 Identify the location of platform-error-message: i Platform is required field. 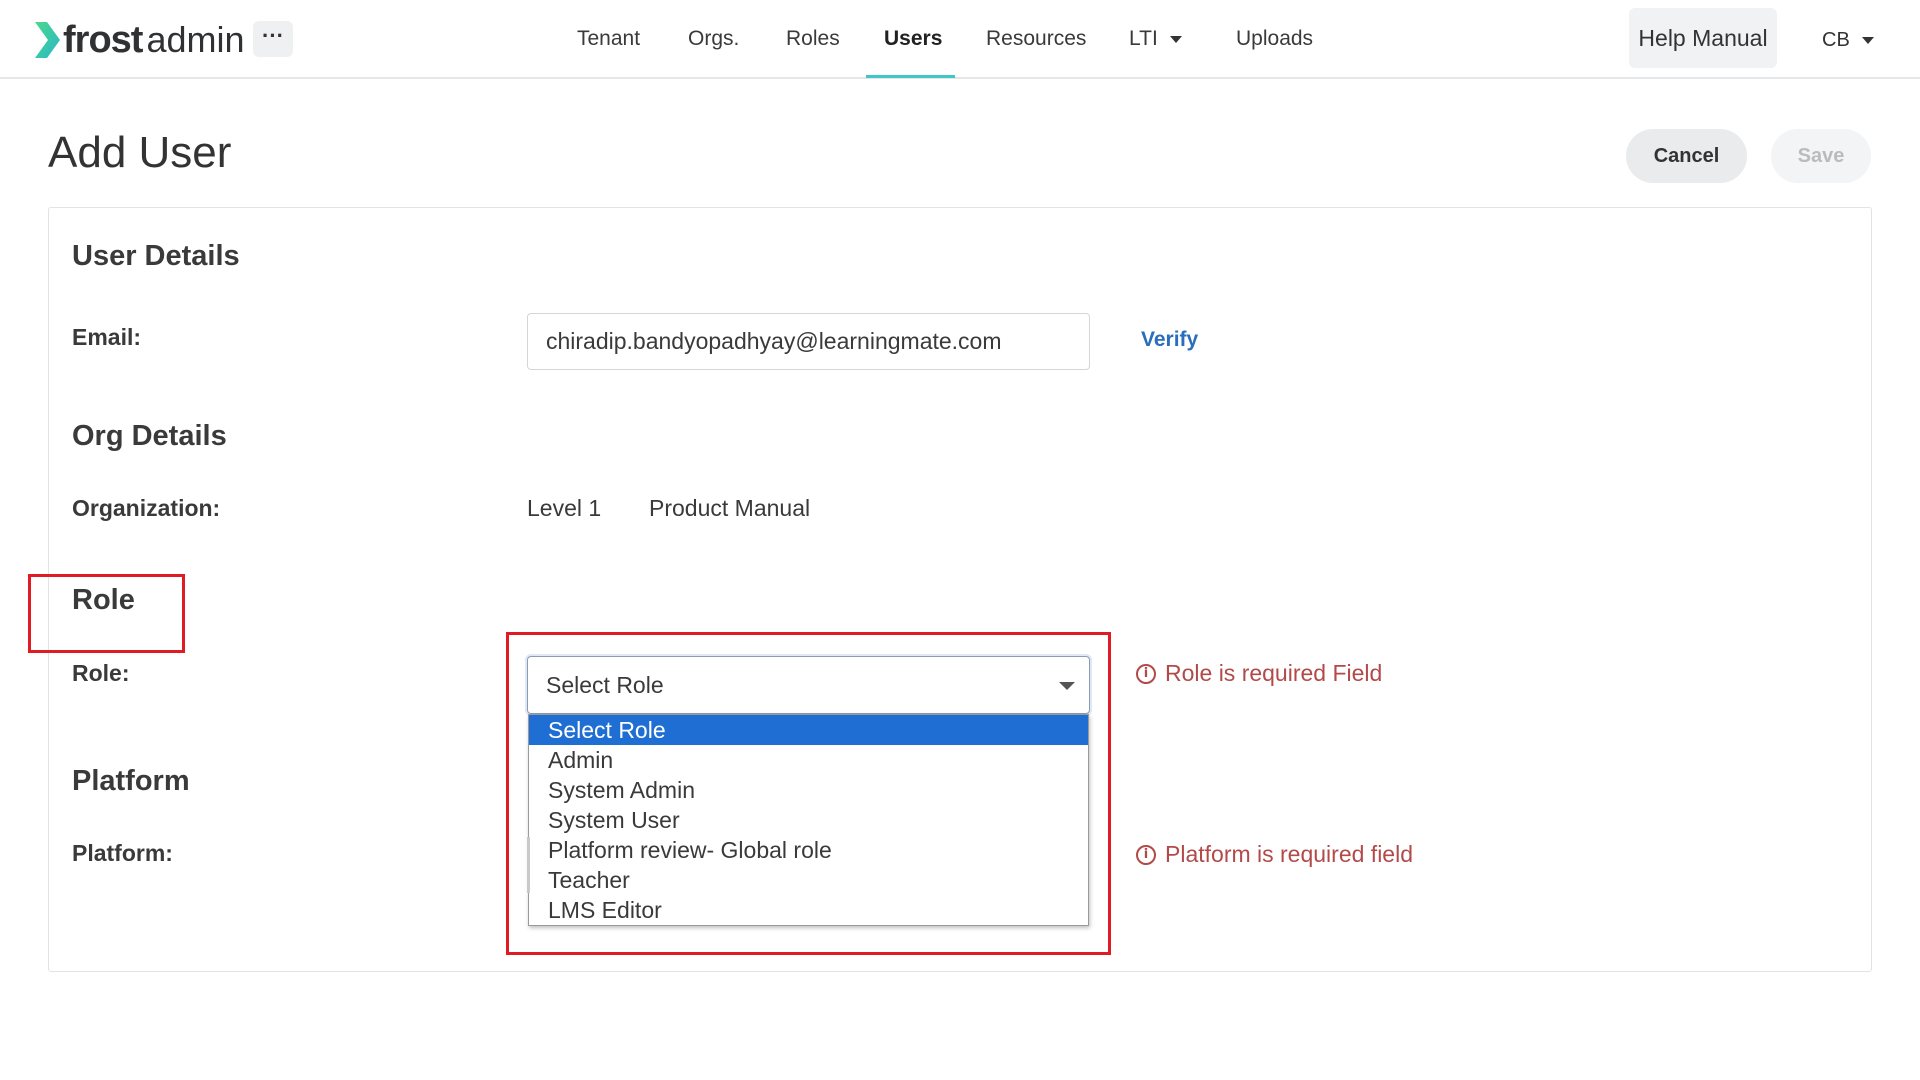
(1274, 854).